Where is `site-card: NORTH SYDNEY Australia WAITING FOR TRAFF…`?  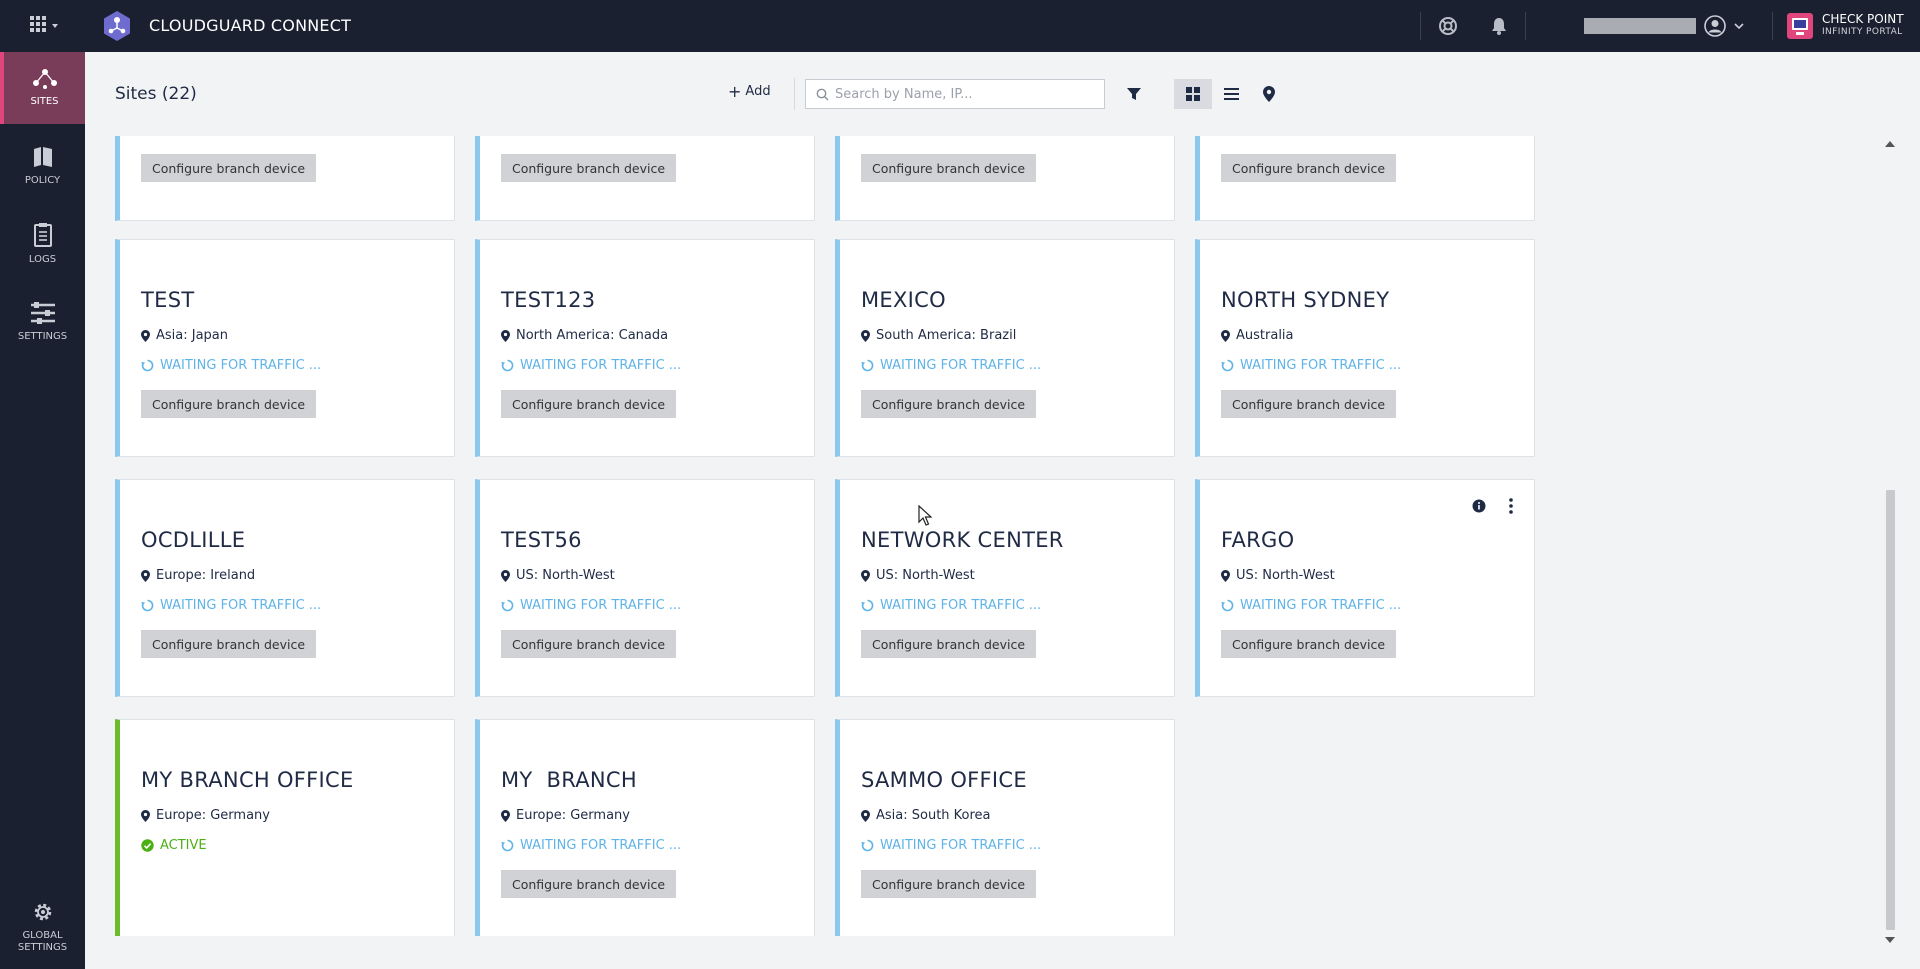 site-card: NORTH SYDNEY Australia WAITING FOR TRAFF… is located at coordinates (1365, 348).